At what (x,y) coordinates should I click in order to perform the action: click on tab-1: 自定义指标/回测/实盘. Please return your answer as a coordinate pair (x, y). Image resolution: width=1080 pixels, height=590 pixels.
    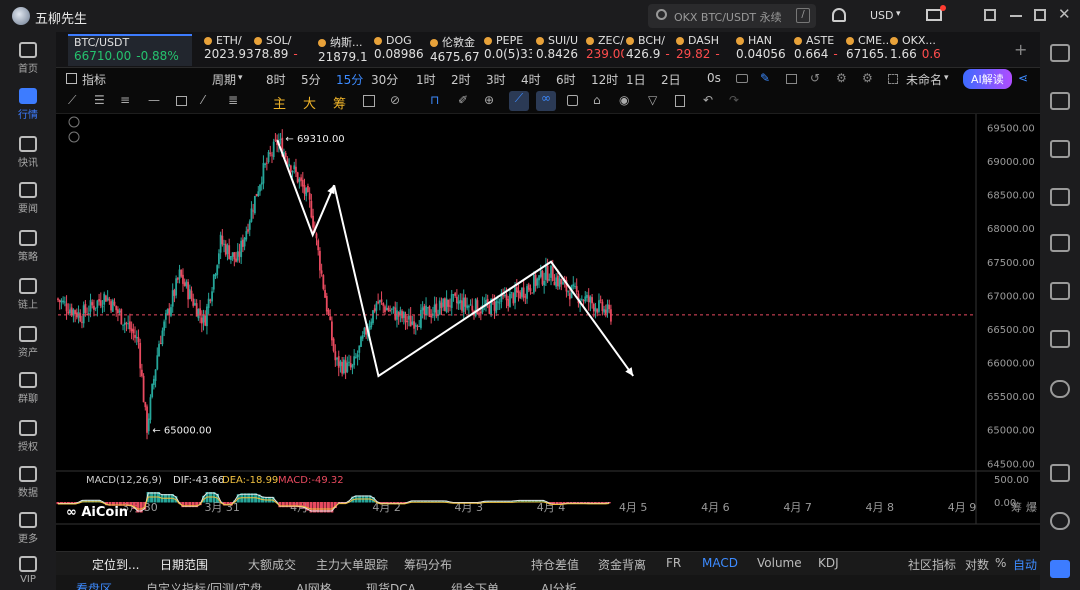
    Looking at the image, I should click on (204, 585).